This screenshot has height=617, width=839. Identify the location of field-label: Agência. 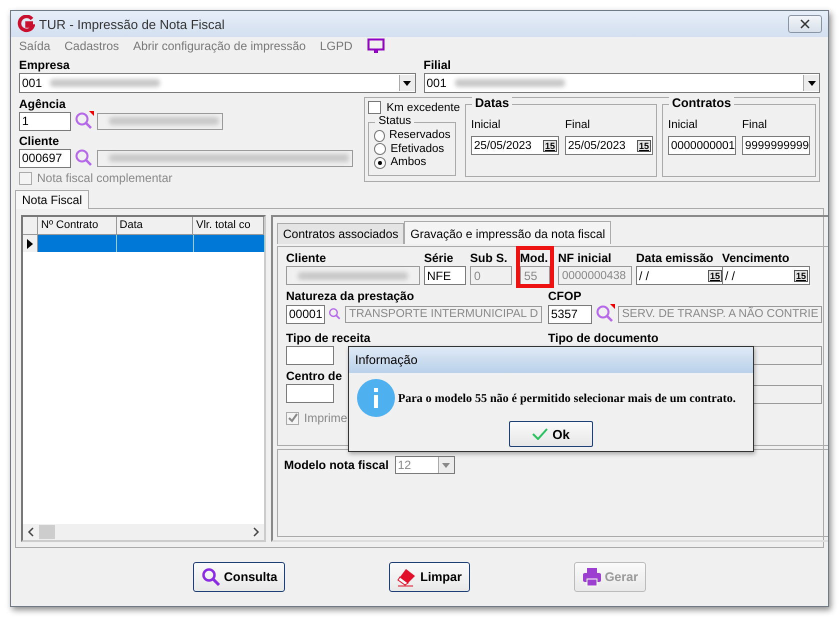
(43, 104).